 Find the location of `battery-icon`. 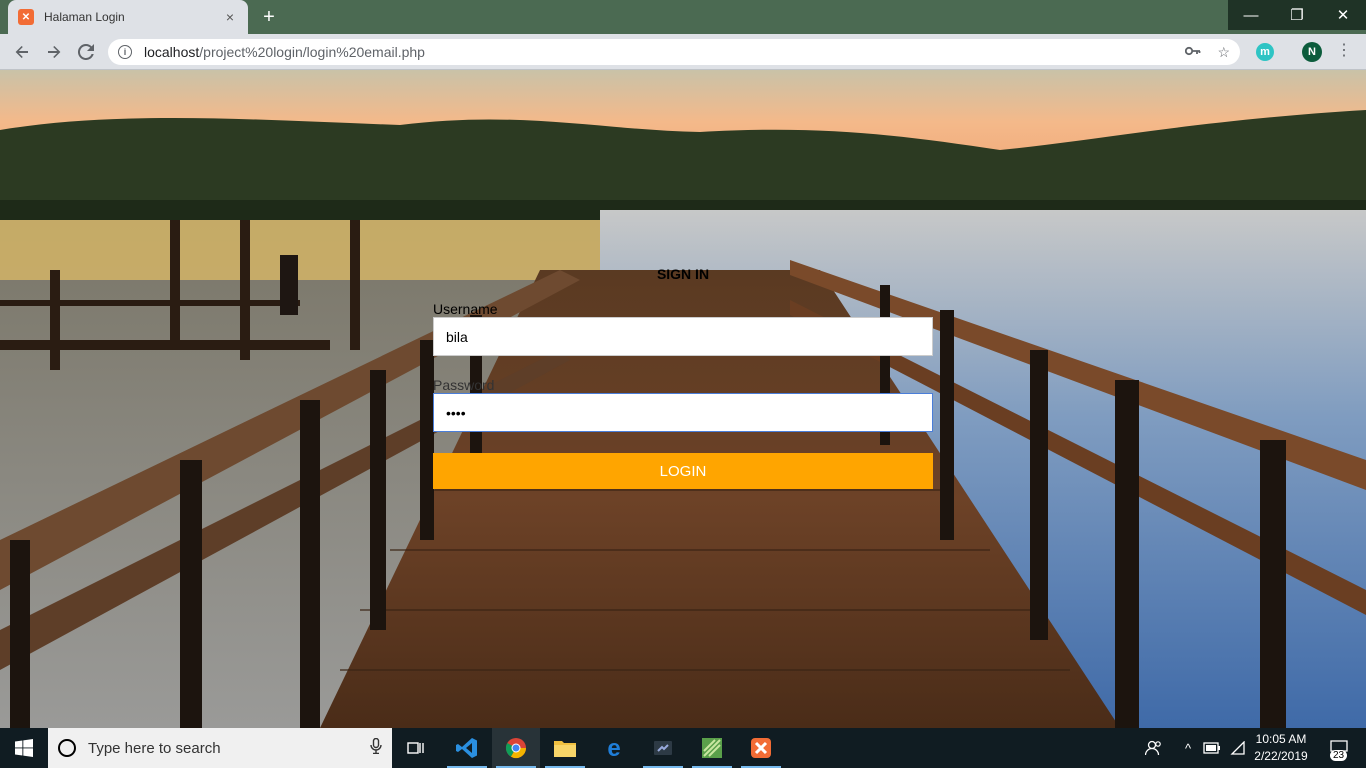

battery-icon is located at coordinates (1212, 748).